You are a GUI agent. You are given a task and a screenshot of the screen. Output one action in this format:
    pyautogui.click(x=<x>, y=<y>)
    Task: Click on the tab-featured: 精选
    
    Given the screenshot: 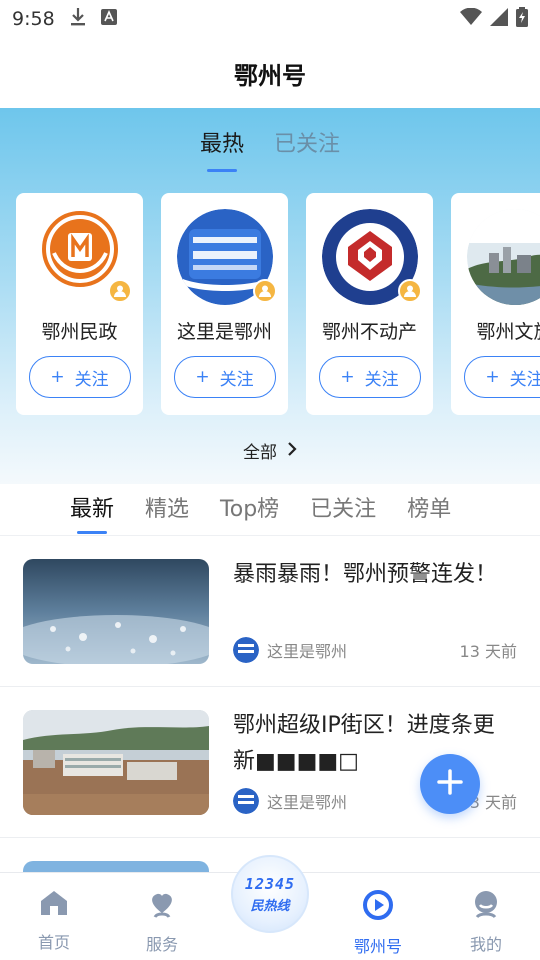 What is the action you would take?
    pyautogui.click(x=167, y=510)
    